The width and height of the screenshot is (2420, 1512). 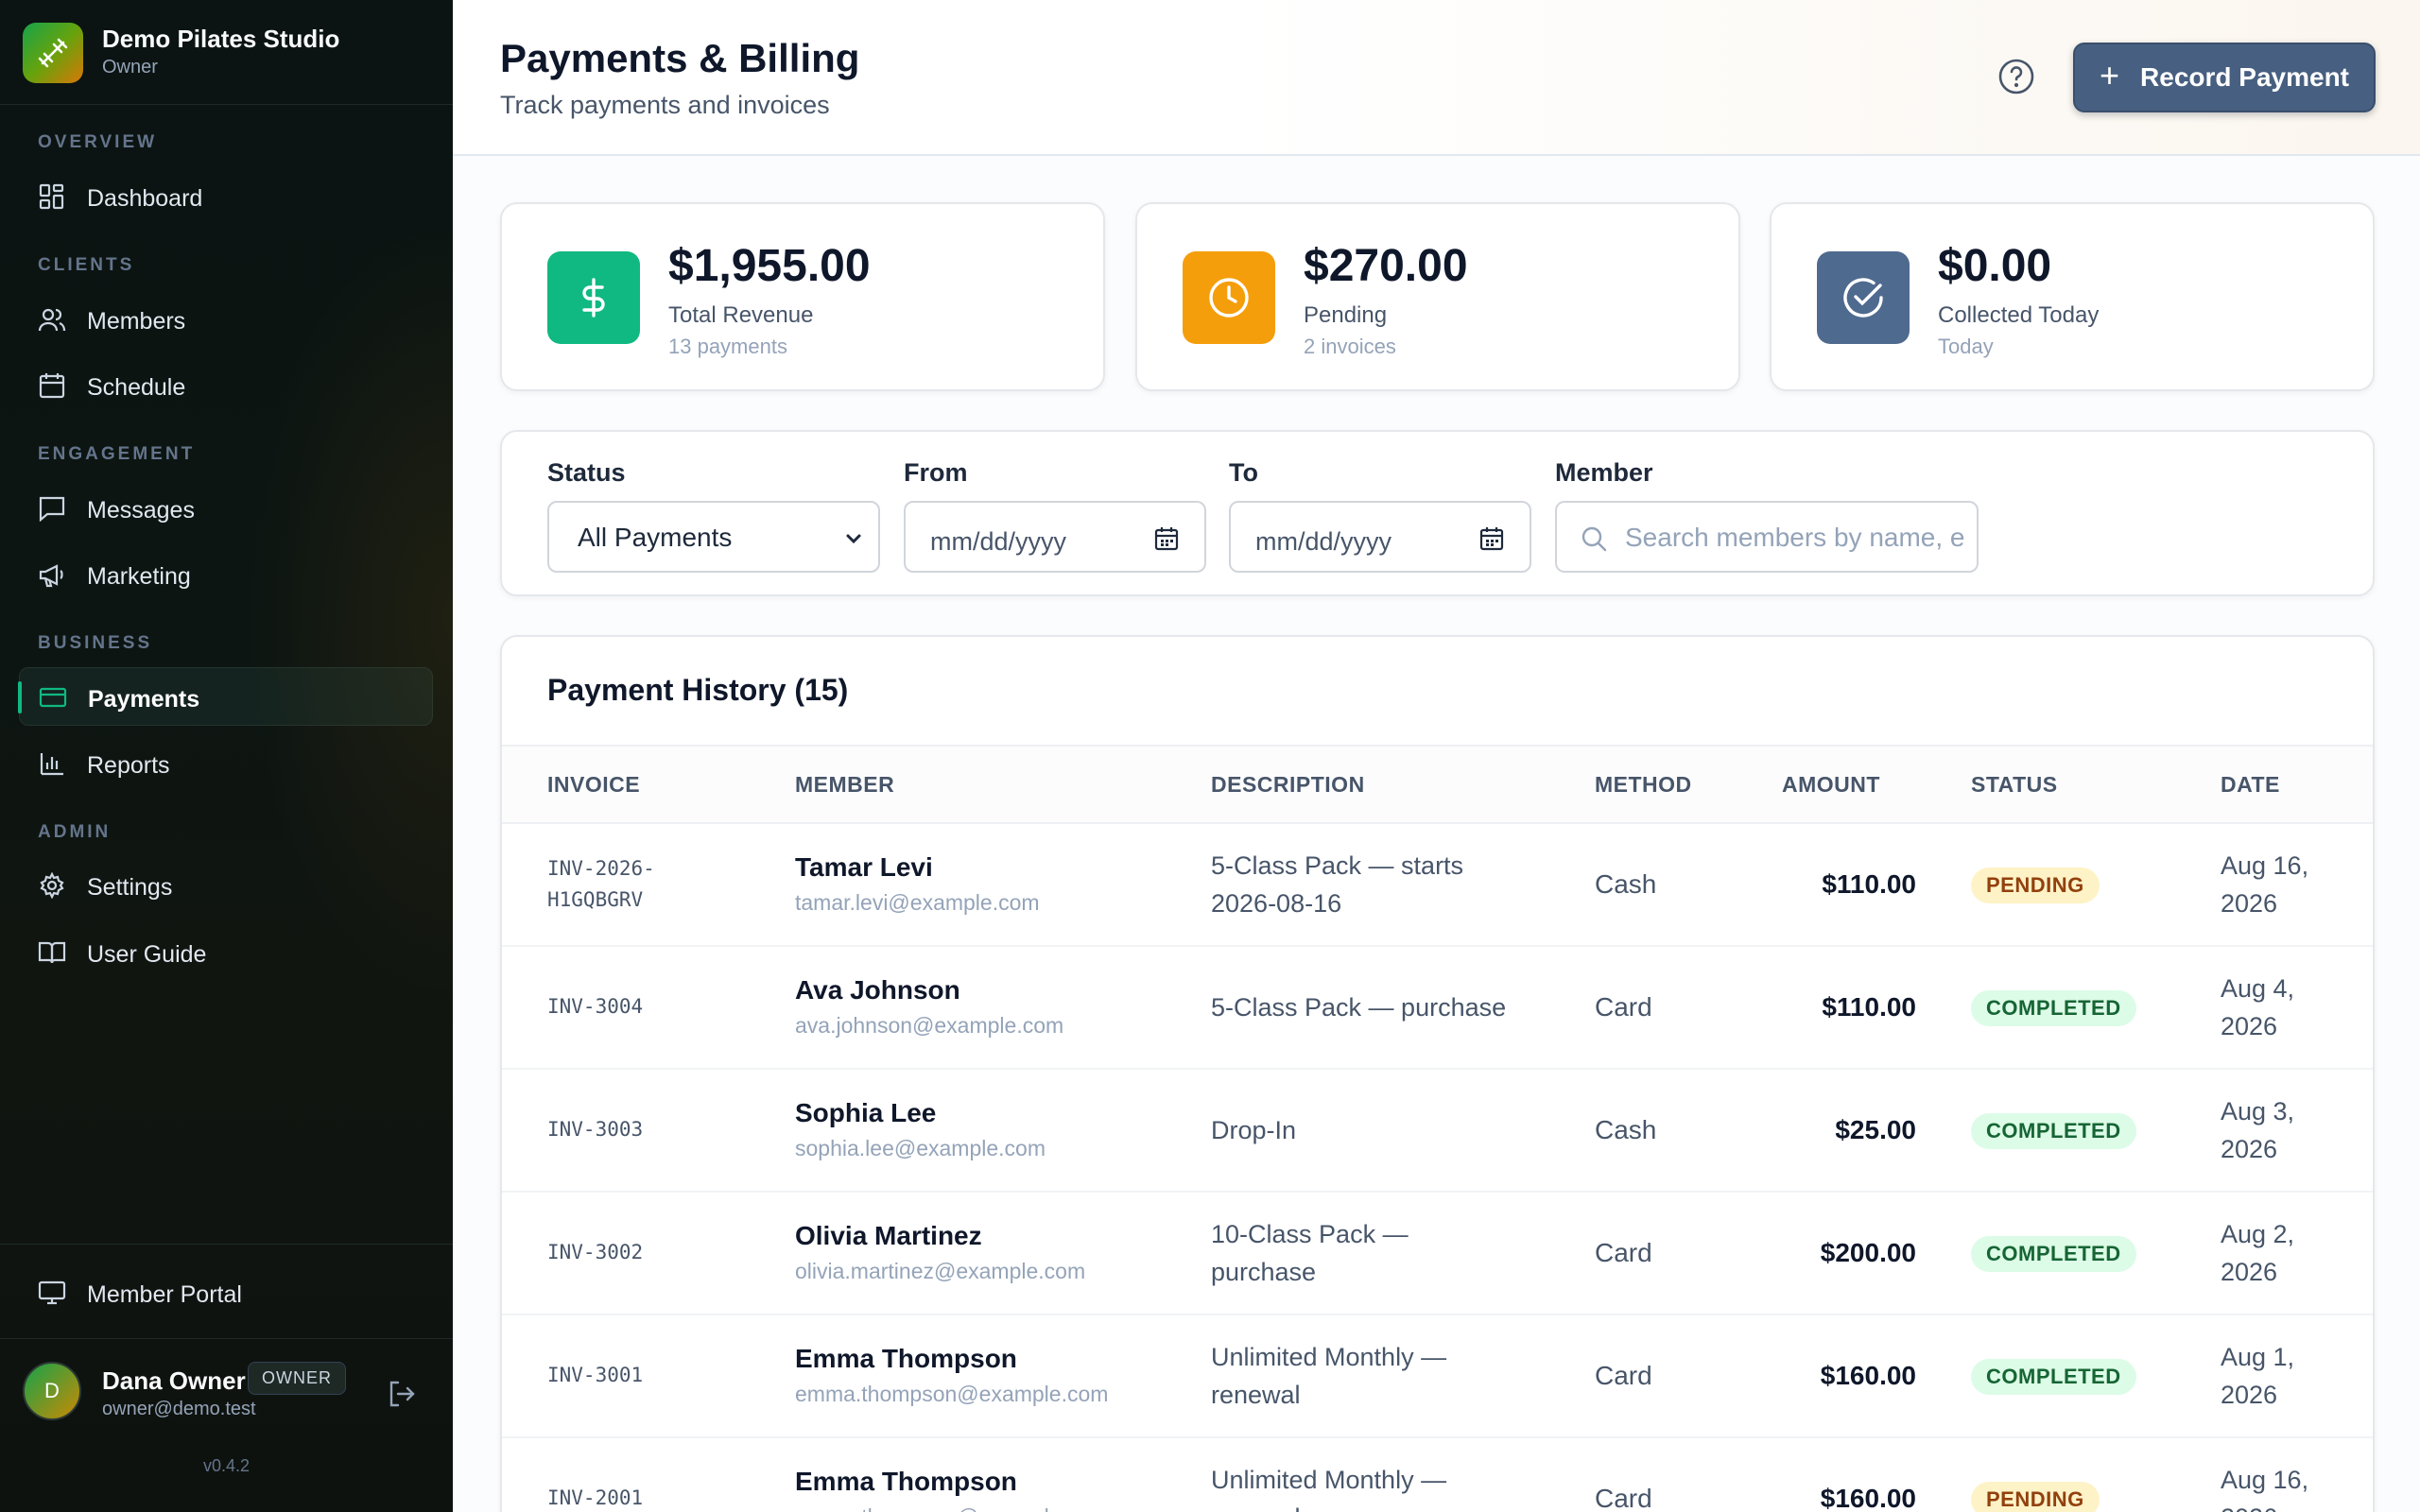 I want to click on sidebar-item-schedule: Schedule, so click(x=226, y=385).